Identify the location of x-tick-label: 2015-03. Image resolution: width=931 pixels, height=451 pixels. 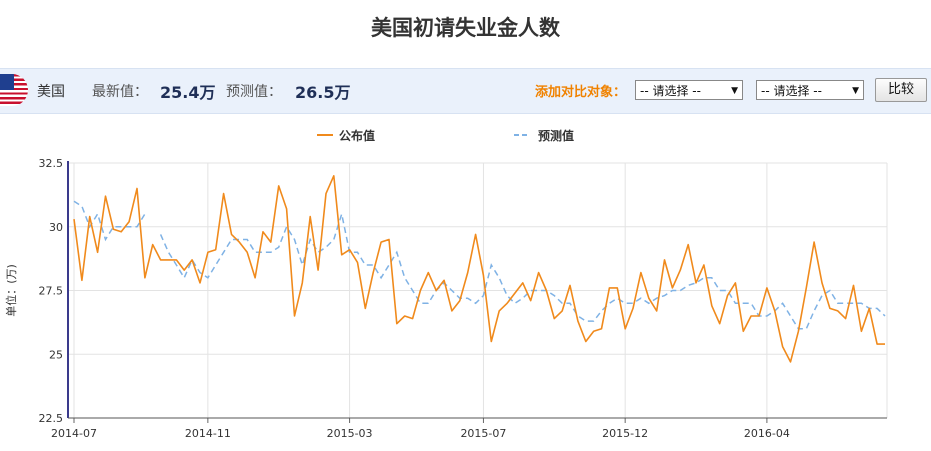
(350, 433).